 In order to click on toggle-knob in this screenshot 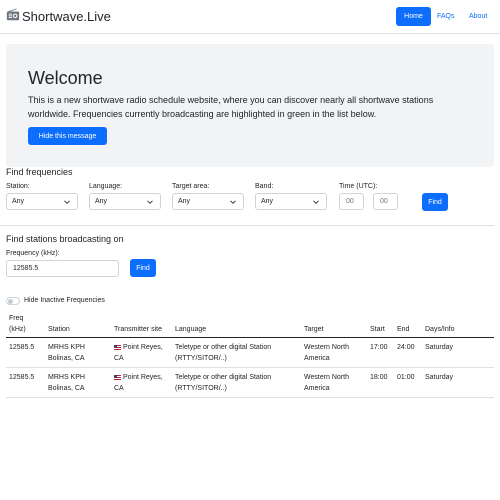, I will do `click(10, 301)`.